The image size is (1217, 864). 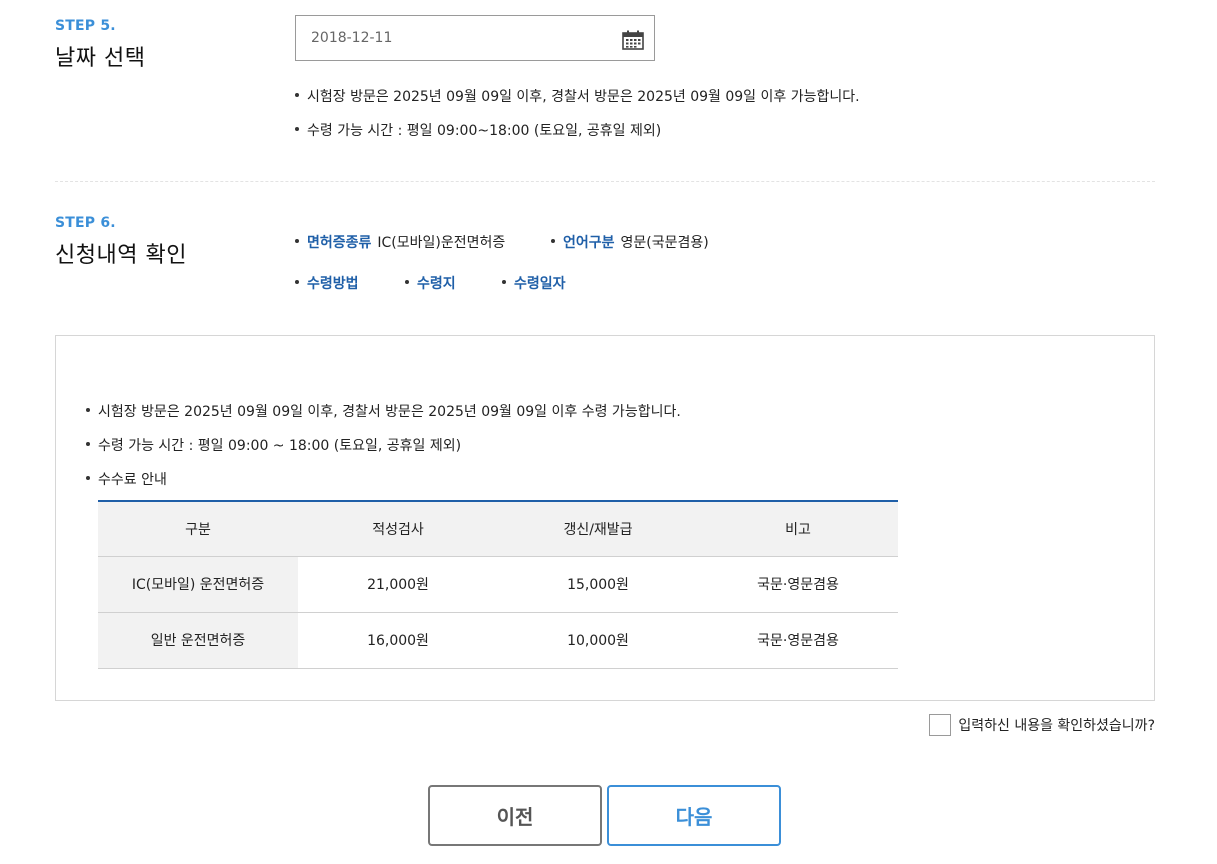 What do you see at coordinates (85, 26) in the screenshot?
I see `step5-label: STEP 5.` at bounding box center [85, 26].